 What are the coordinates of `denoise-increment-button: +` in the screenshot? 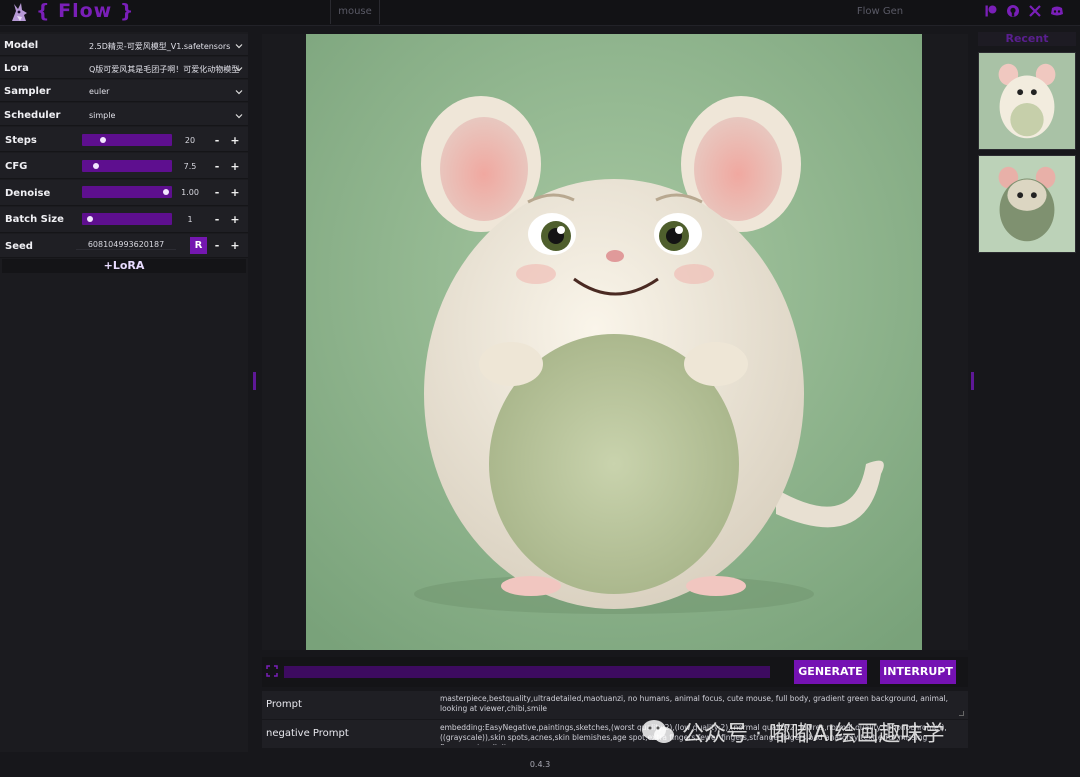 It's located at (235, 192).